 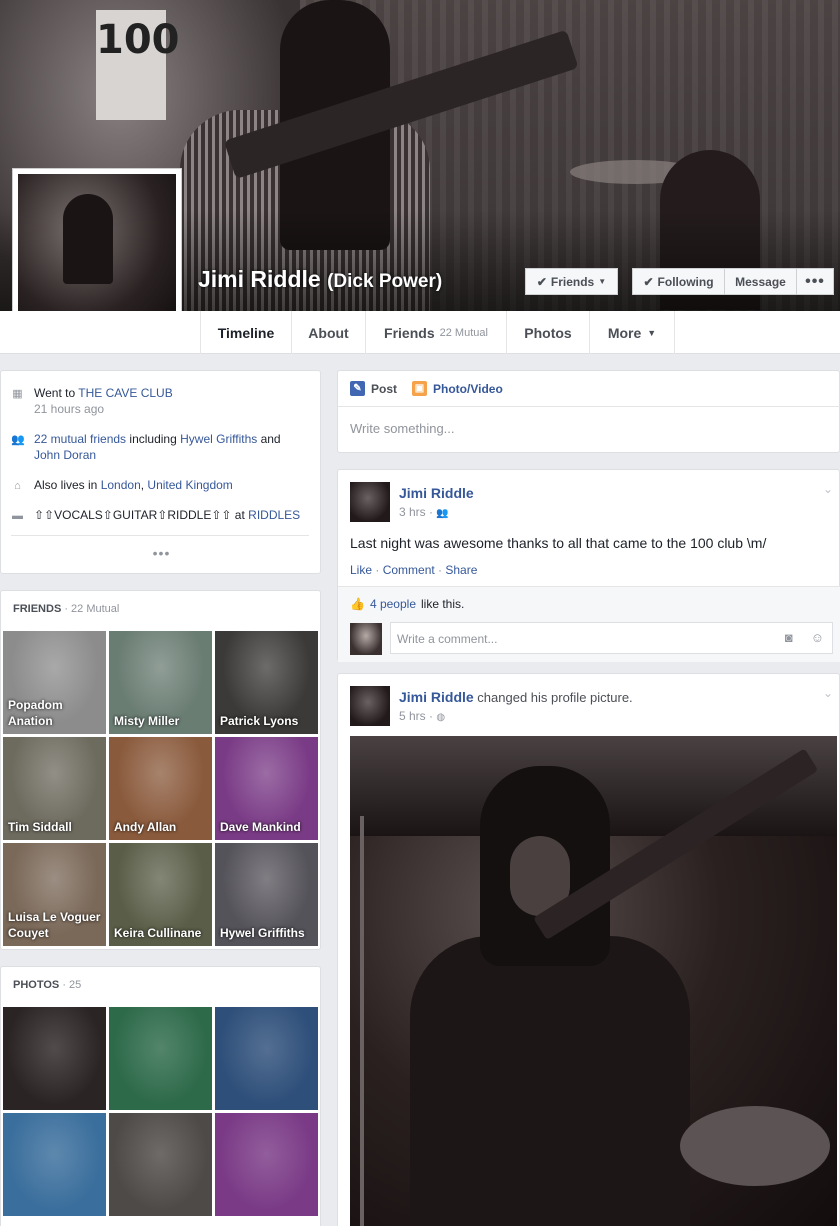 What do you see at coordinates (384, 388) in the screenshot?
I see `composer-post-label: Post` at bounding box center [384, 388].